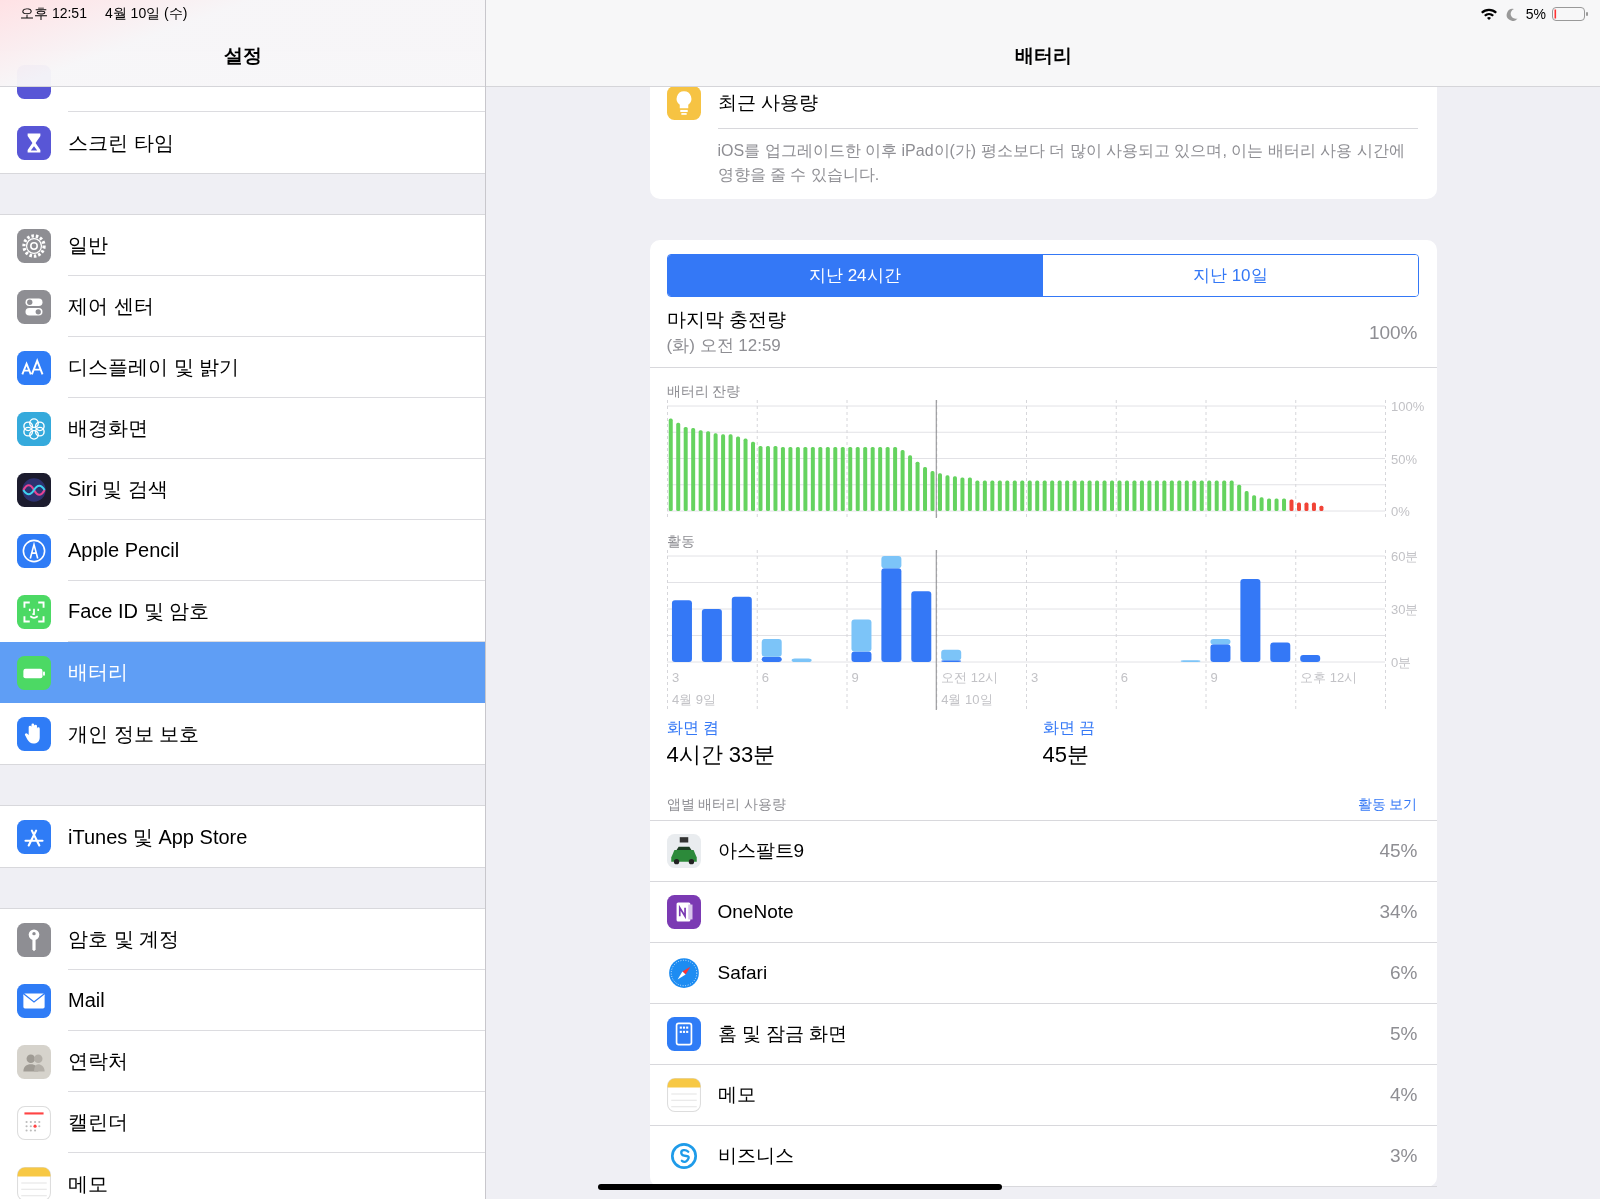 This screenshot has height=1199, width=1600. What do you see at coordinates (1400, 662) in the screenshot?
I see `axis-label: 0분` at bounding box center [1400, 662].